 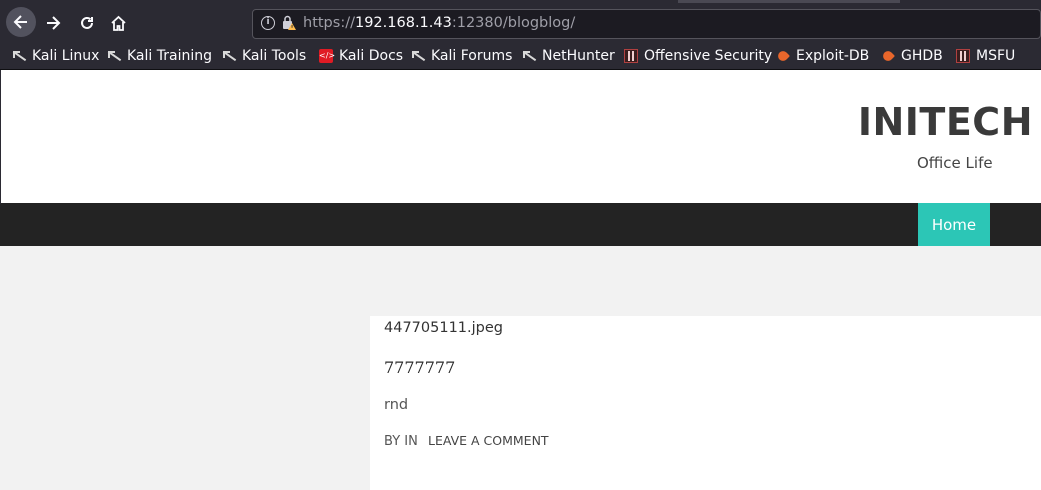 What do you see at coordinates (945, 122) in the screenshot?
I see `site-title: INITECH` at bounding box center [945, 122].